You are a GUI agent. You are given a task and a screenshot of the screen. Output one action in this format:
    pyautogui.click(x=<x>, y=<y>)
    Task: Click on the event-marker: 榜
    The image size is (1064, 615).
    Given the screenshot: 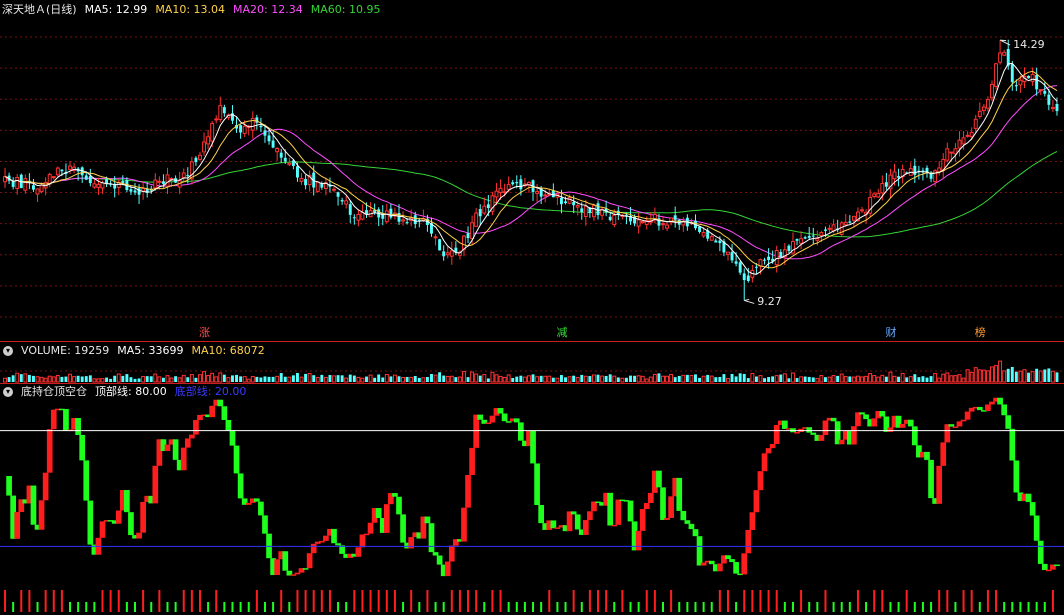 What is the action you would take?
    pyautogui.click(x=980, y=333)
    